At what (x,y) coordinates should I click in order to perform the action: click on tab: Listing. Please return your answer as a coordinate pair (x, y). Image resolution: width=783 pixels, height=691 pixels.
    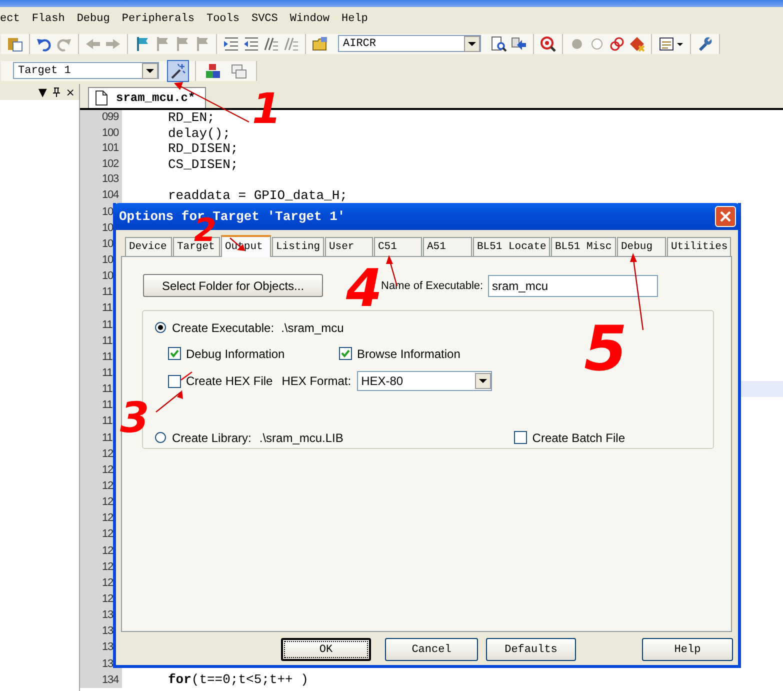
    Looking at the image, I should click on (298, 246).